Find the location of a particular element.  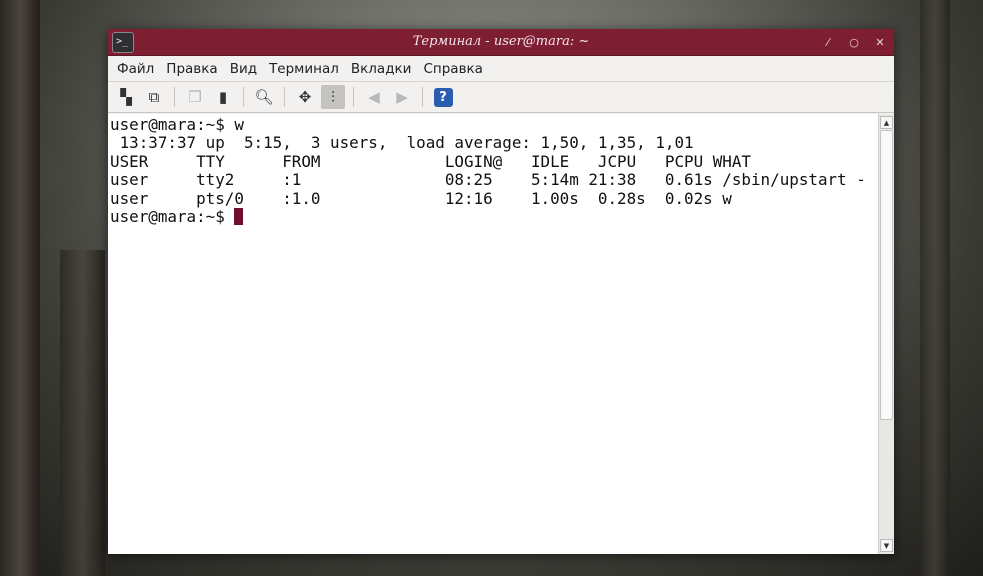

cursor is located at coordinates (239, 217).